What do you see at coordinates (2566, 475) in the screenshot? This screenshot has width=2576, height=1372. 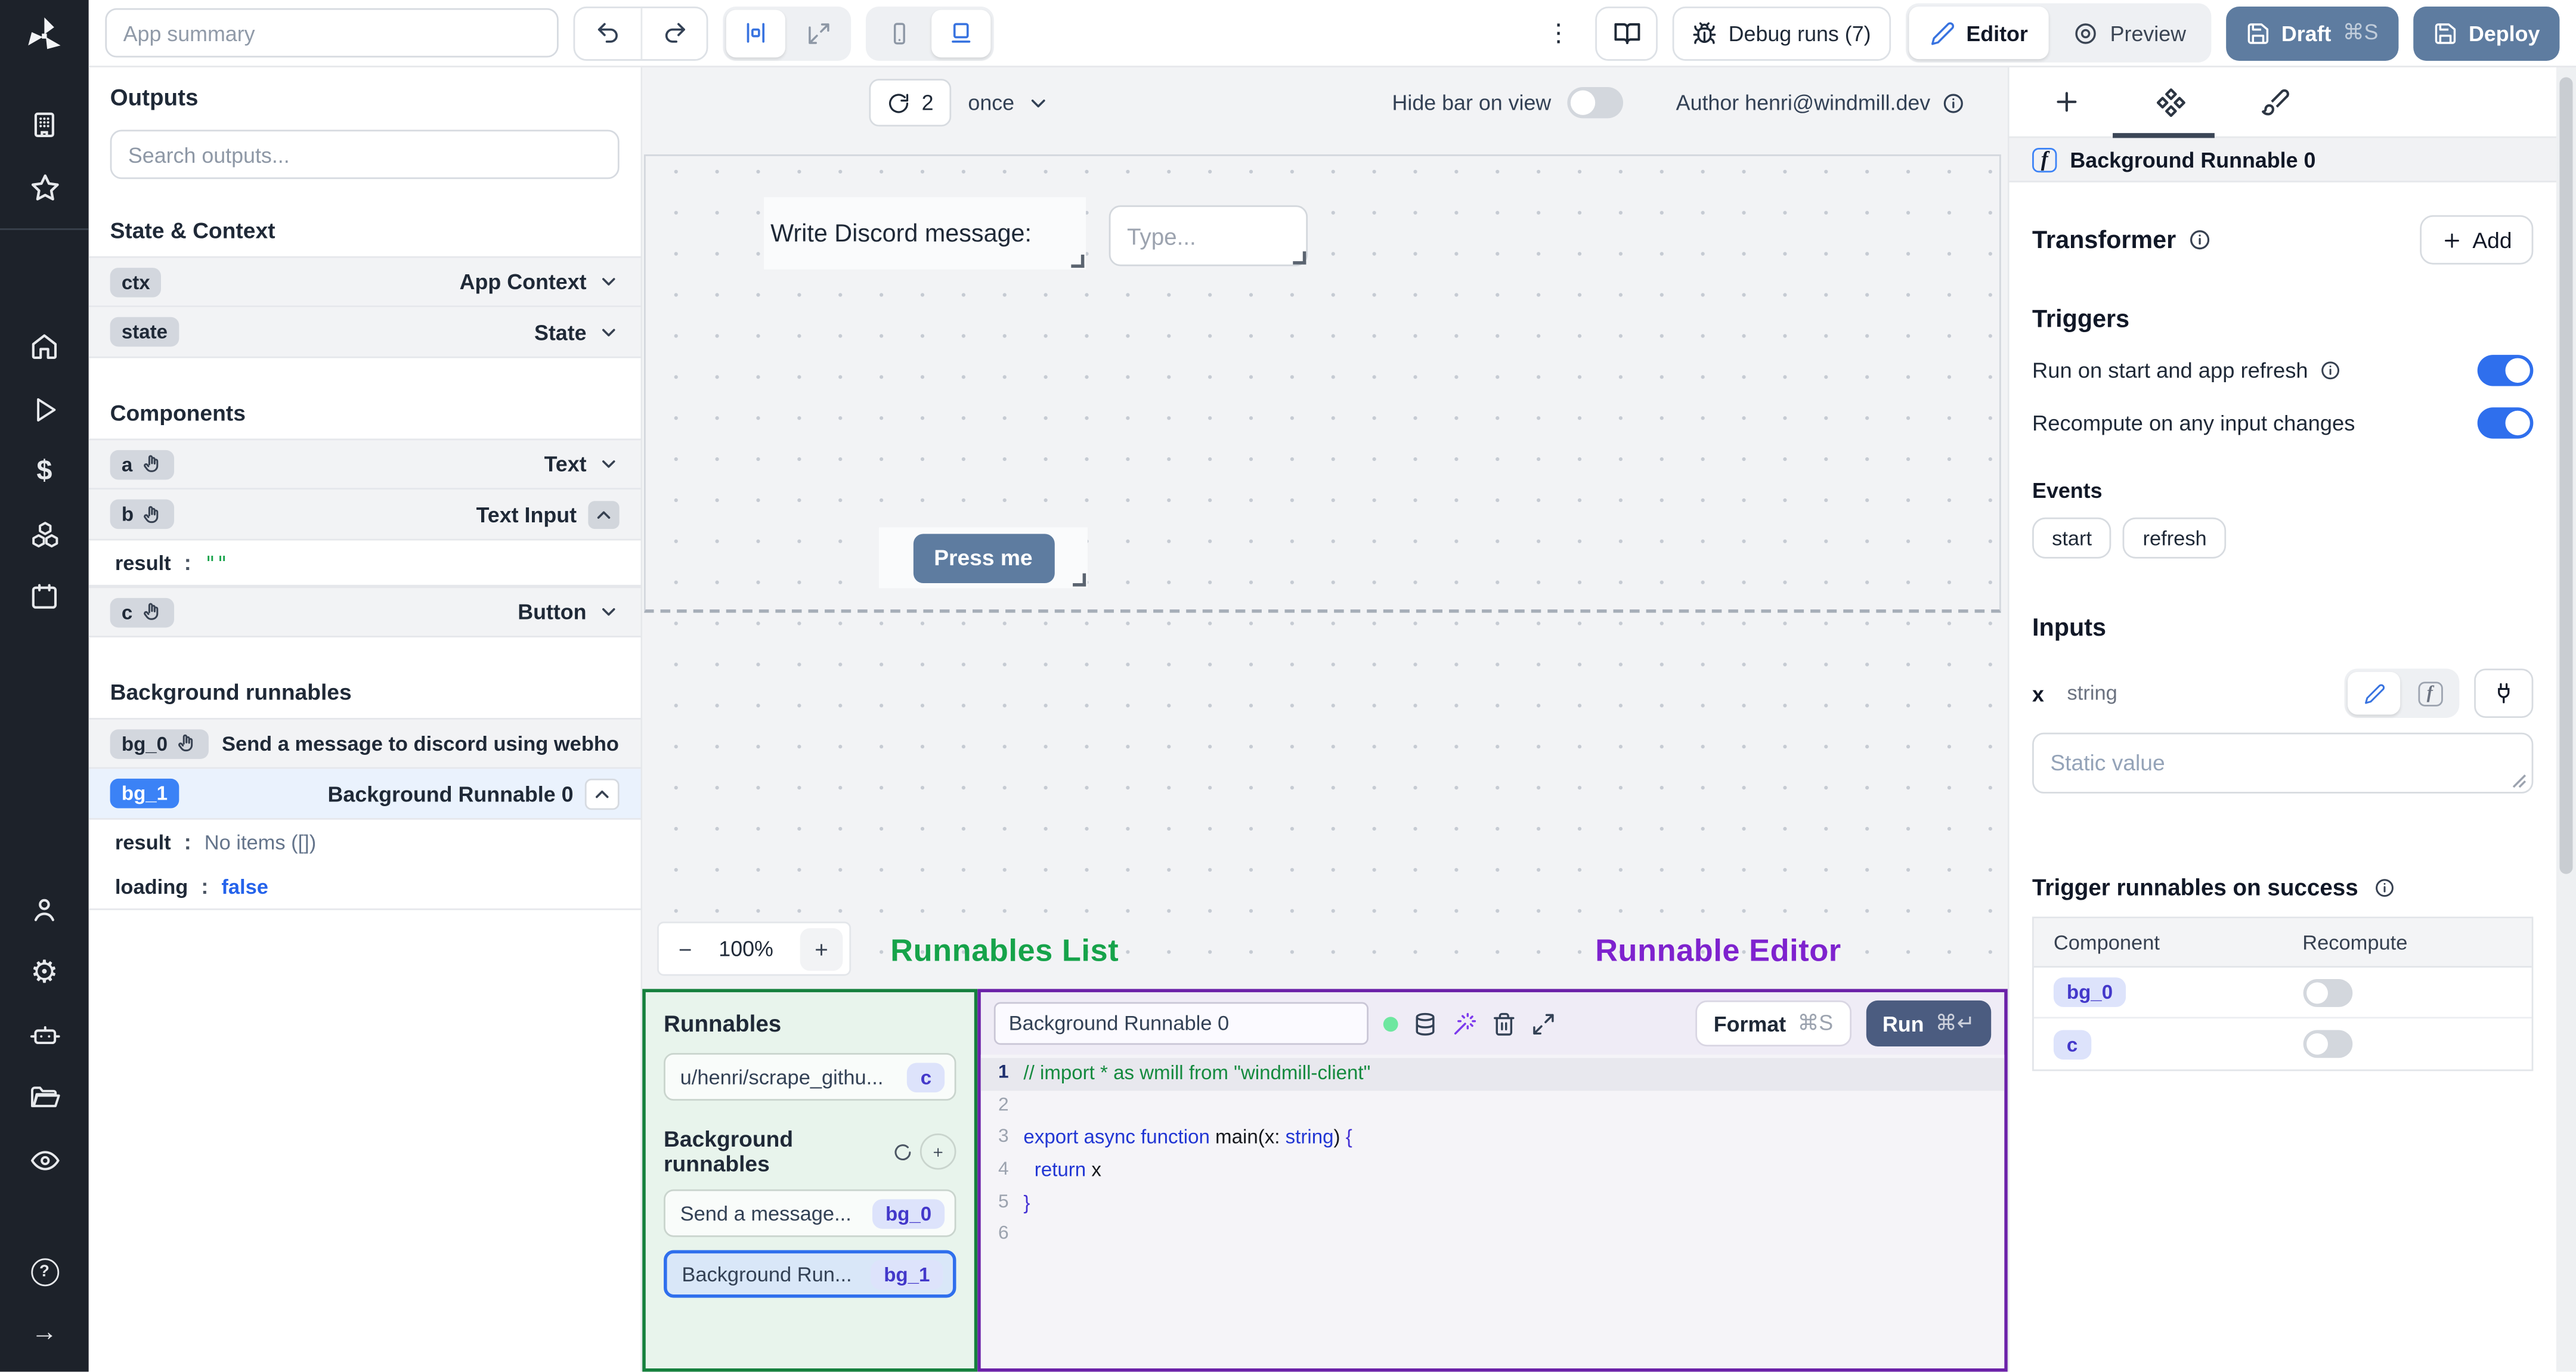 I see `scrollbar-thumb` at bounding box center [2566, 475].